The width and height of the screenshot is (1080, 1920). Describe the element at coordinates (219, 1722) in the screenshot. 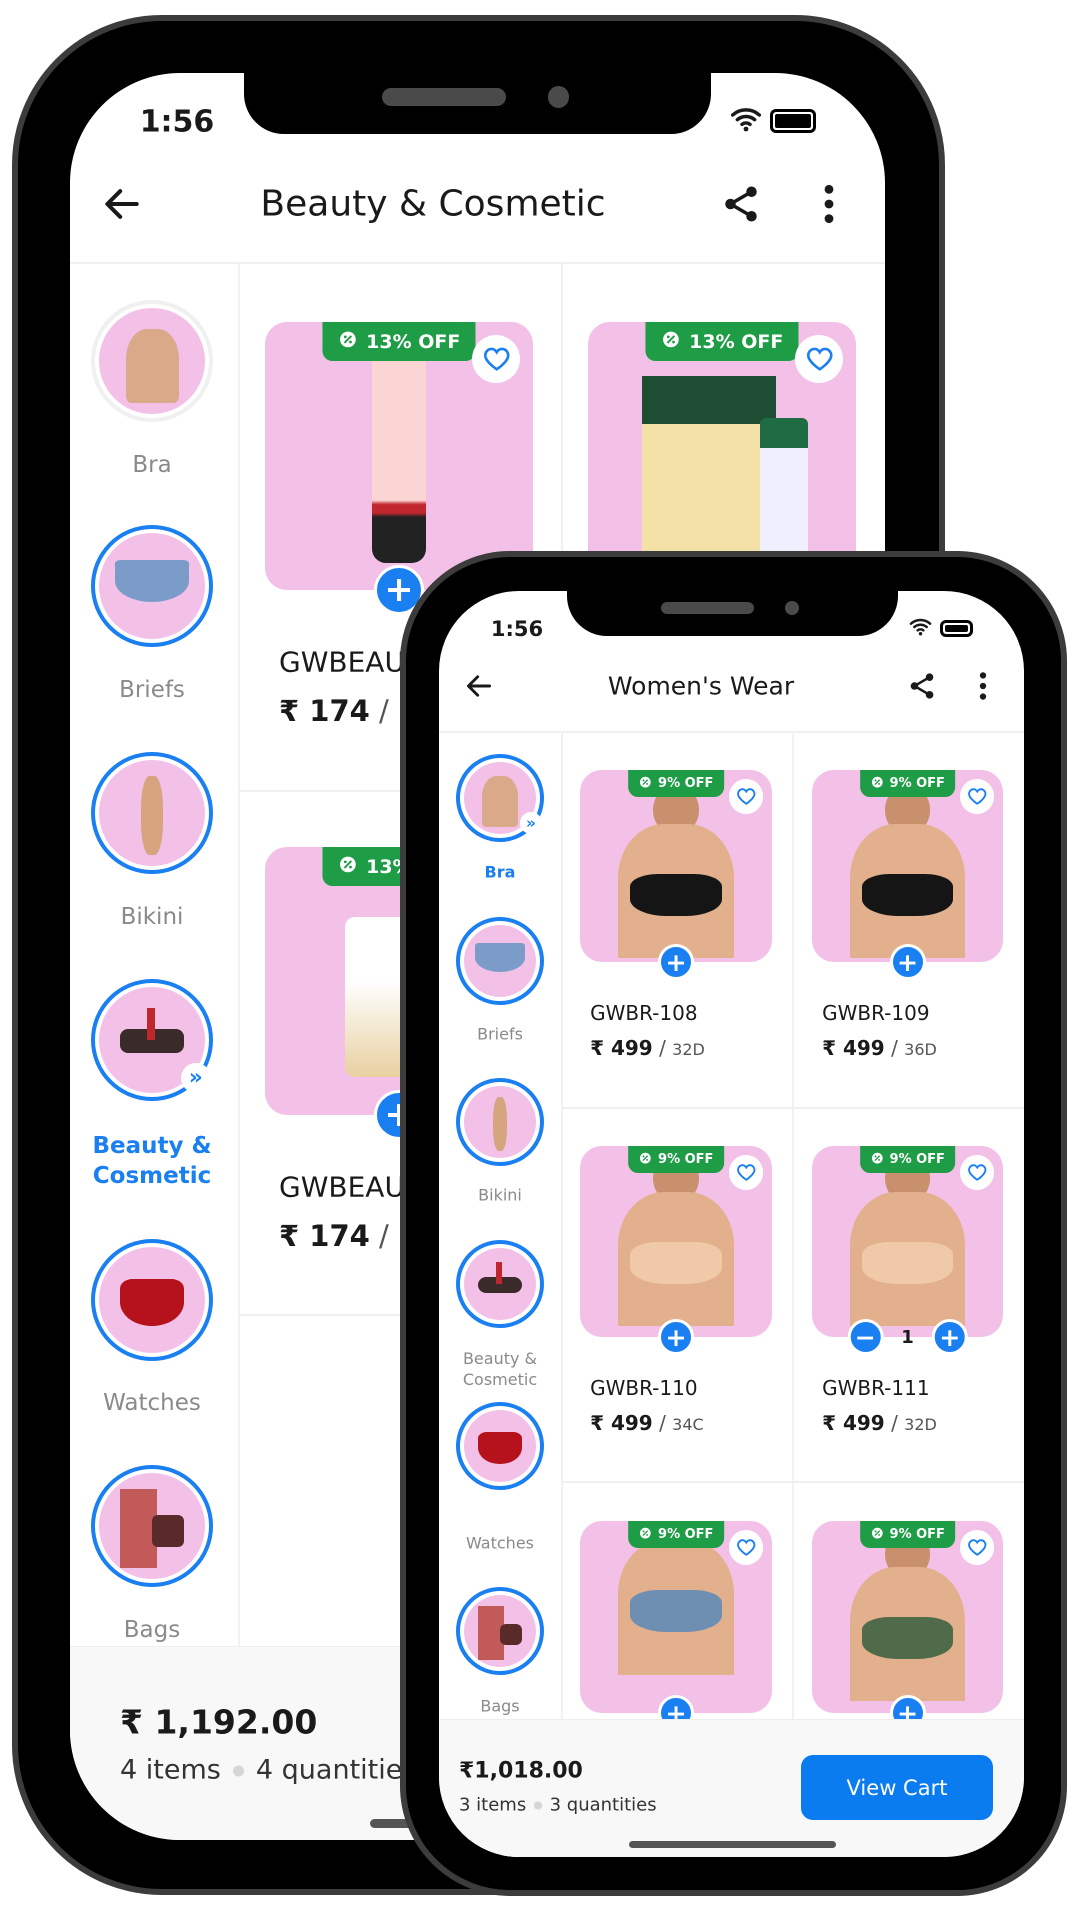

I see `cart-total: ₹ 1,192.00` at that location.